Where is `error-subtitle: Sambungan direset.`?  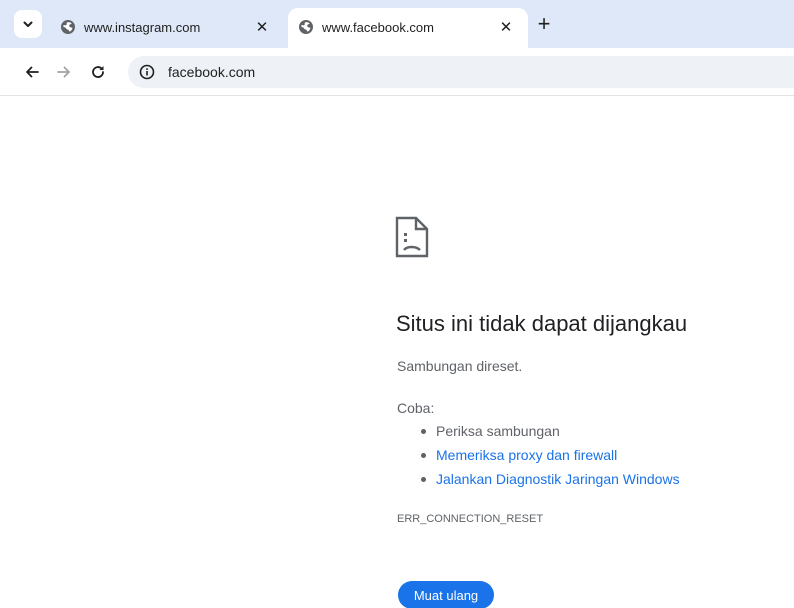
error-subtitle: Sambungan direset. is located at coordinates (460, 366).